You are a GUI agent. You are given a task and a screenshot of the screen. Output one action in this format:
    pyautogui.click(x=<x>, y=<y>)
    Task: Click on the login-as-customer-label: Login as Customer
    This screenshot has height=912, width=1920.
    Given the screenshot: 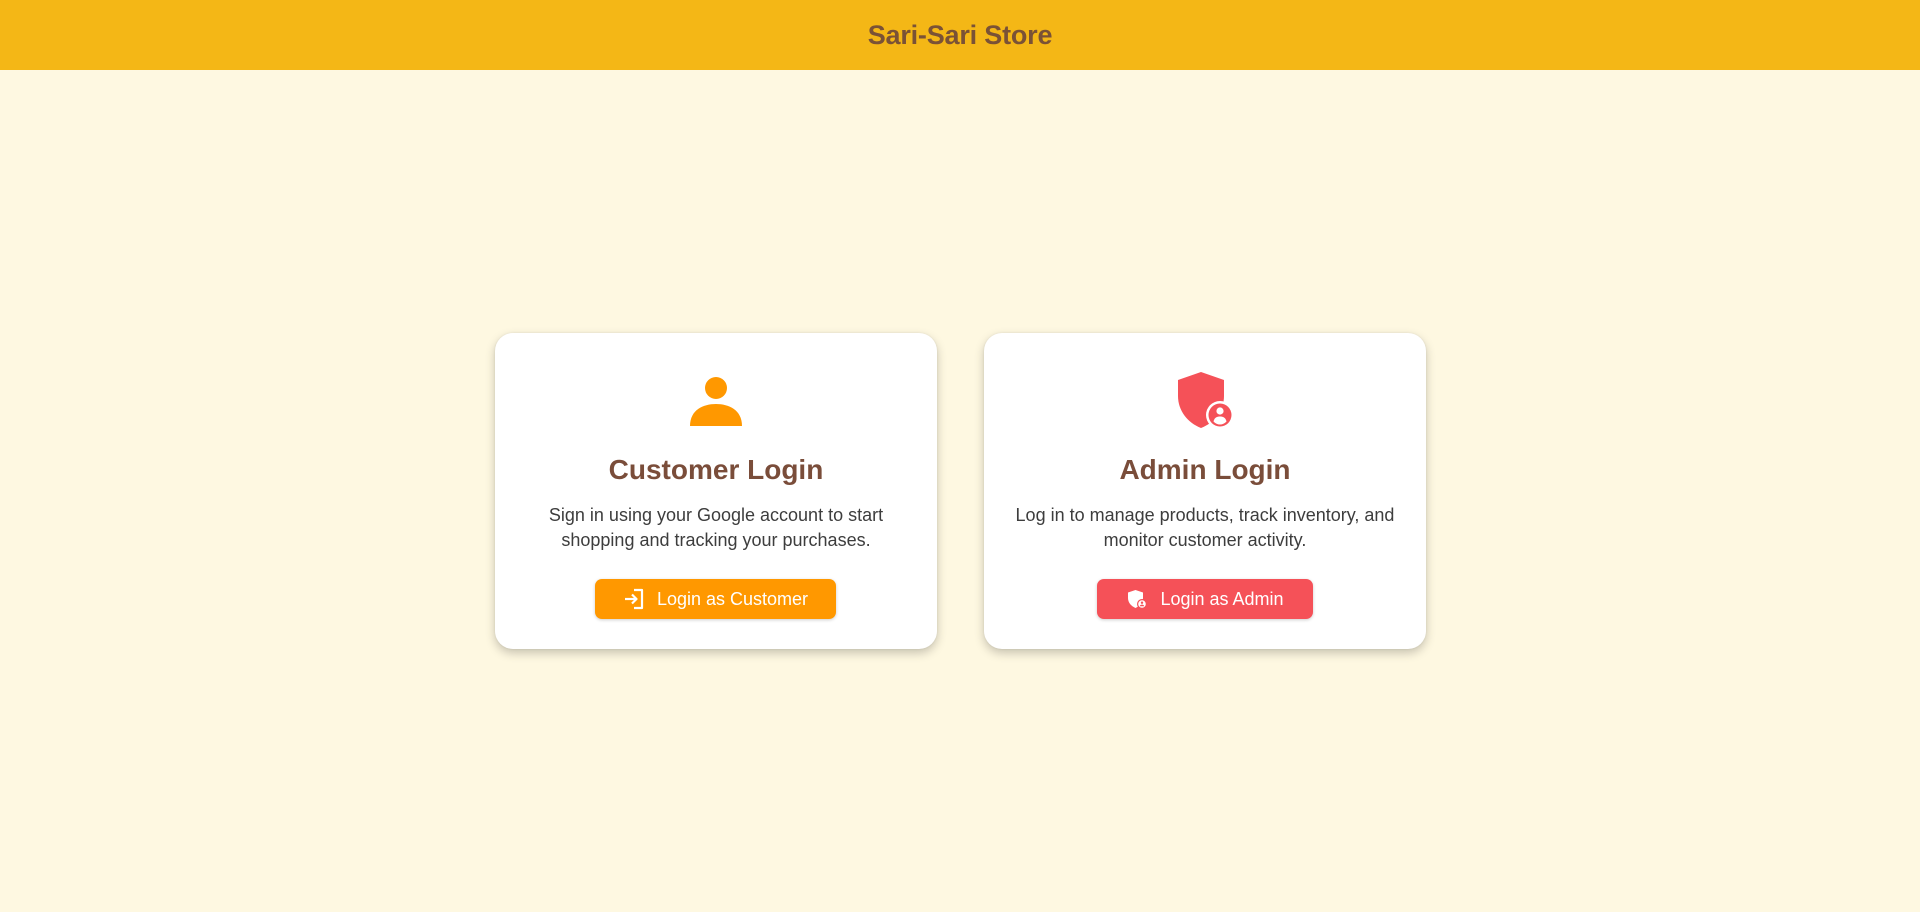 What is the action you would take?
    pyautogui.click(x=732, y=598)
    